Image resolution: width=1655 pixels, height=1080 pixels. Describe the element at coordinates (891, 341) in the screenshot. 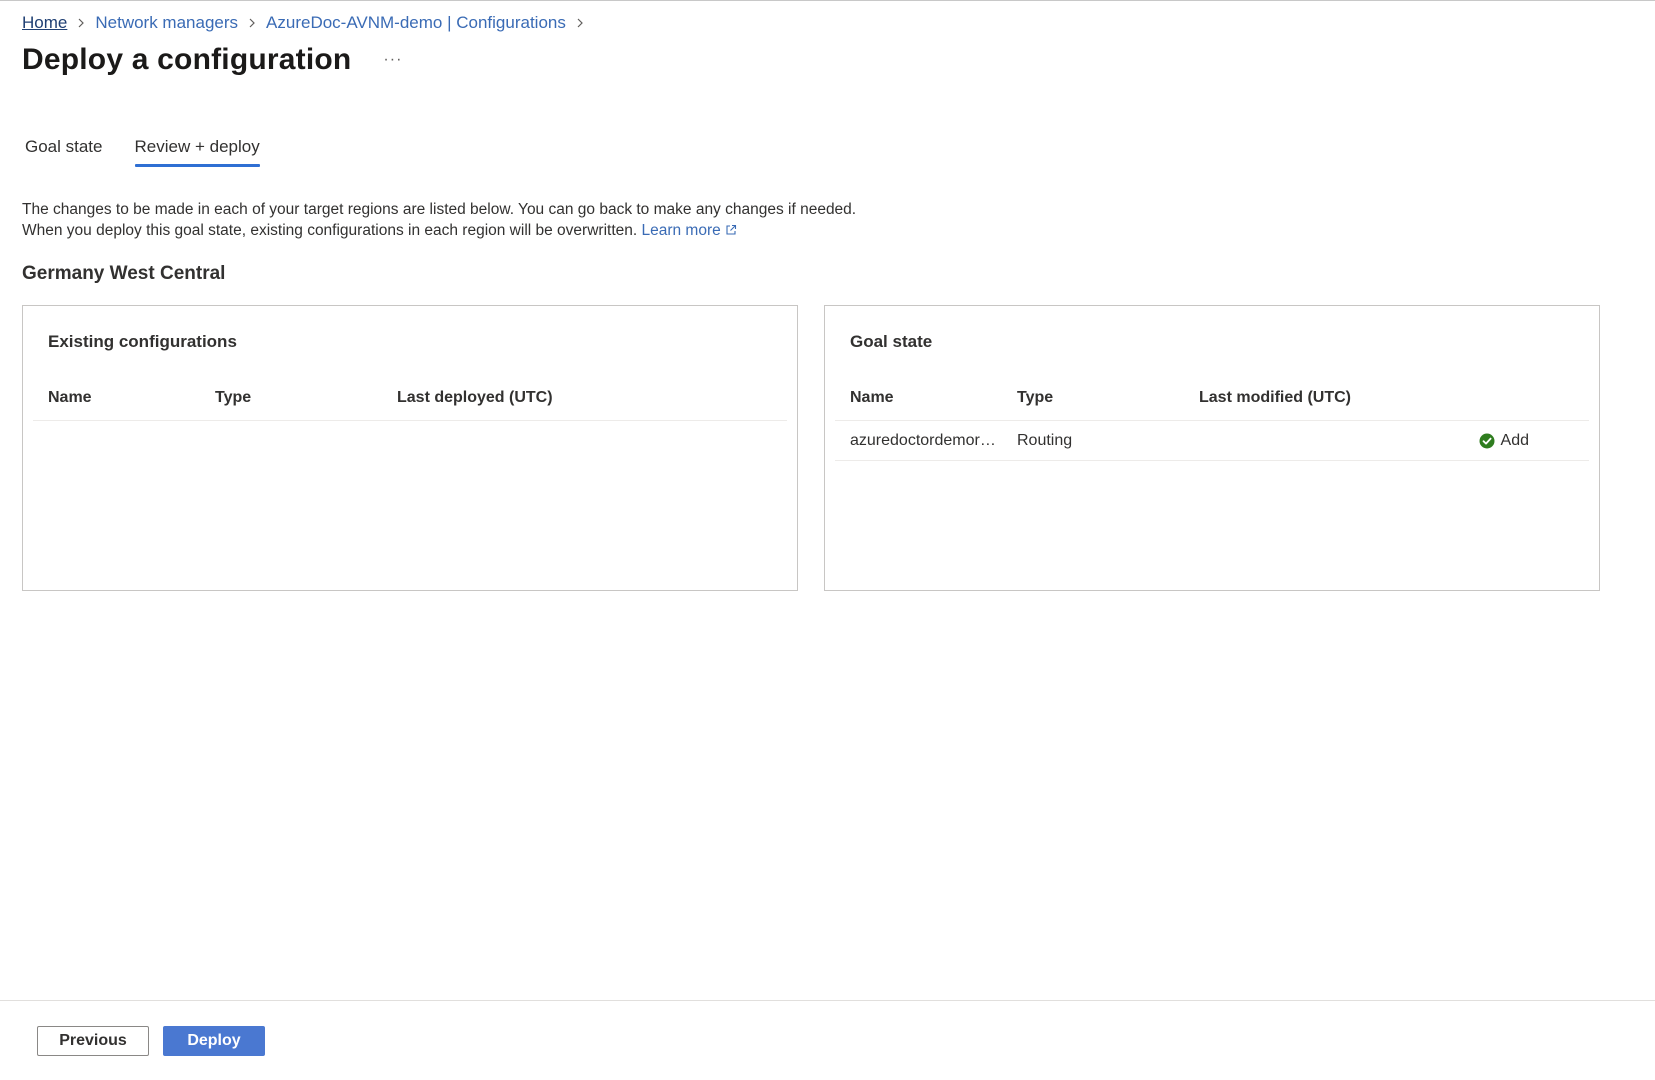

I see `goal-state-title: Goal state` at that location.